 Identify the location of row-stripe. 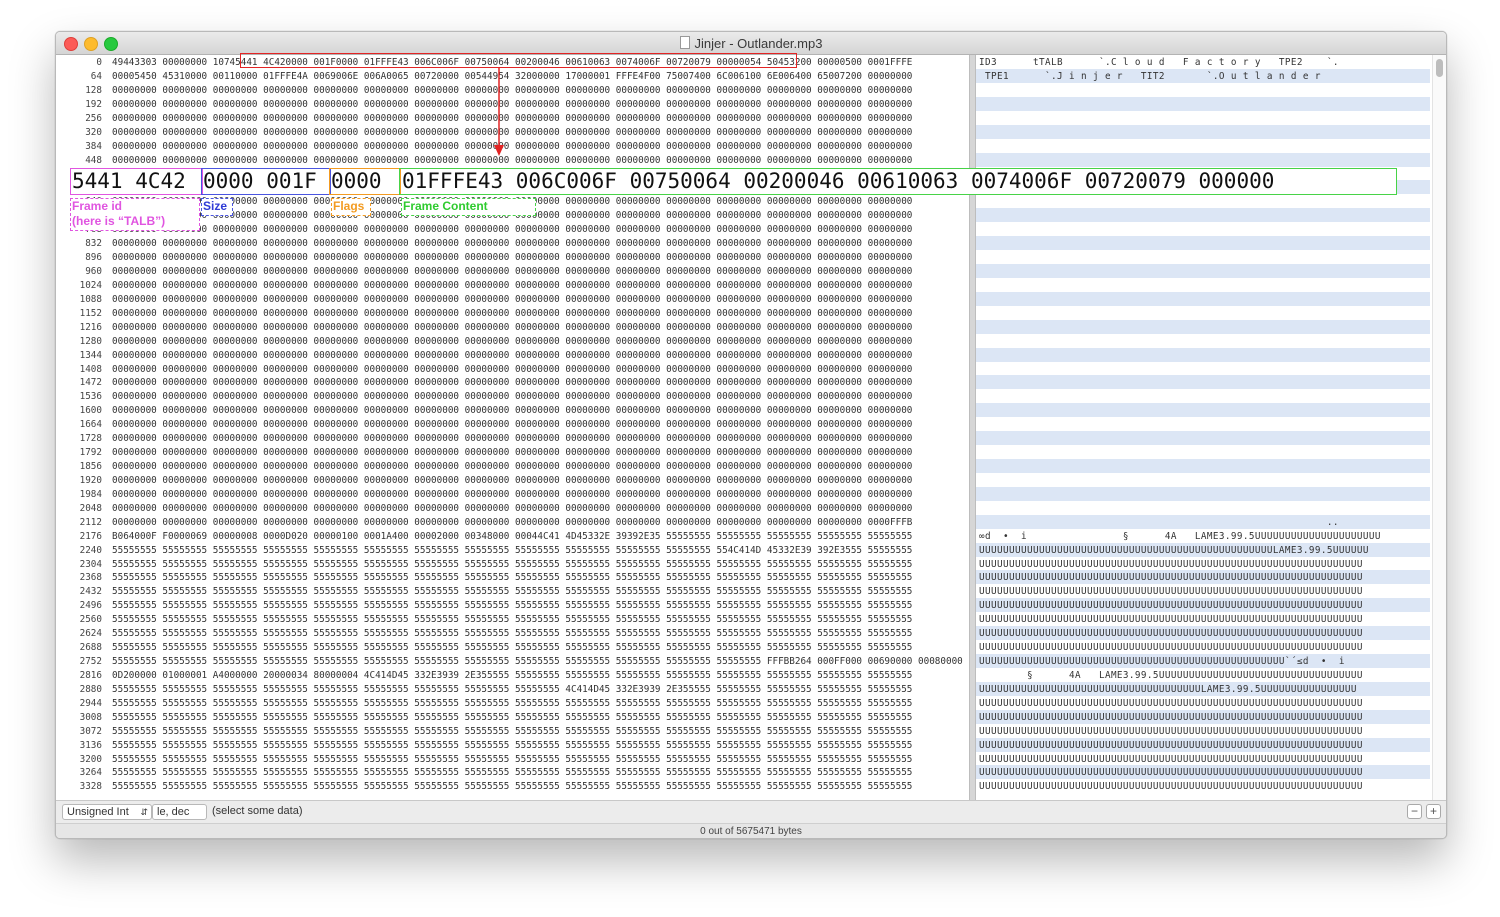
(1203, 438).